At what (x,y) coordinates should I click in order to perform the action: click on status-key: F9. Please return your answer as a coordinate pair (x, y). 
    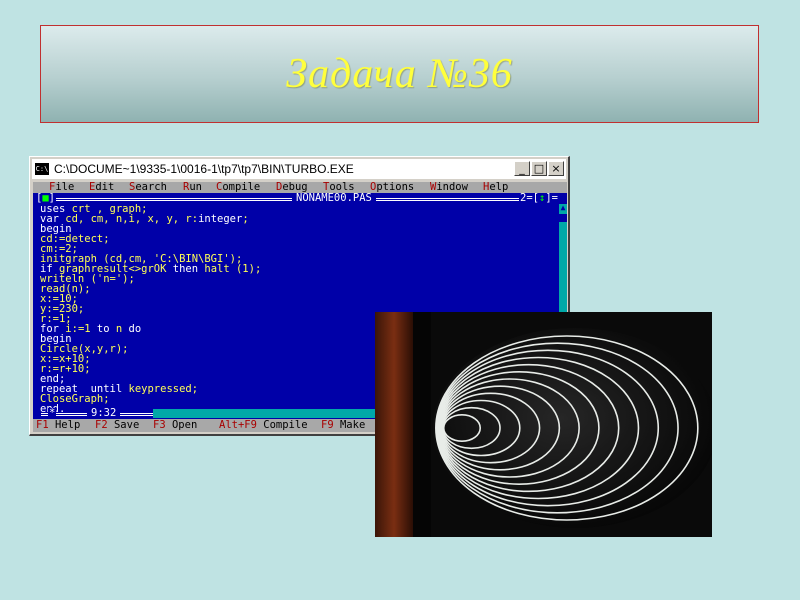
    Looking at the image, I should click on (327, 425).